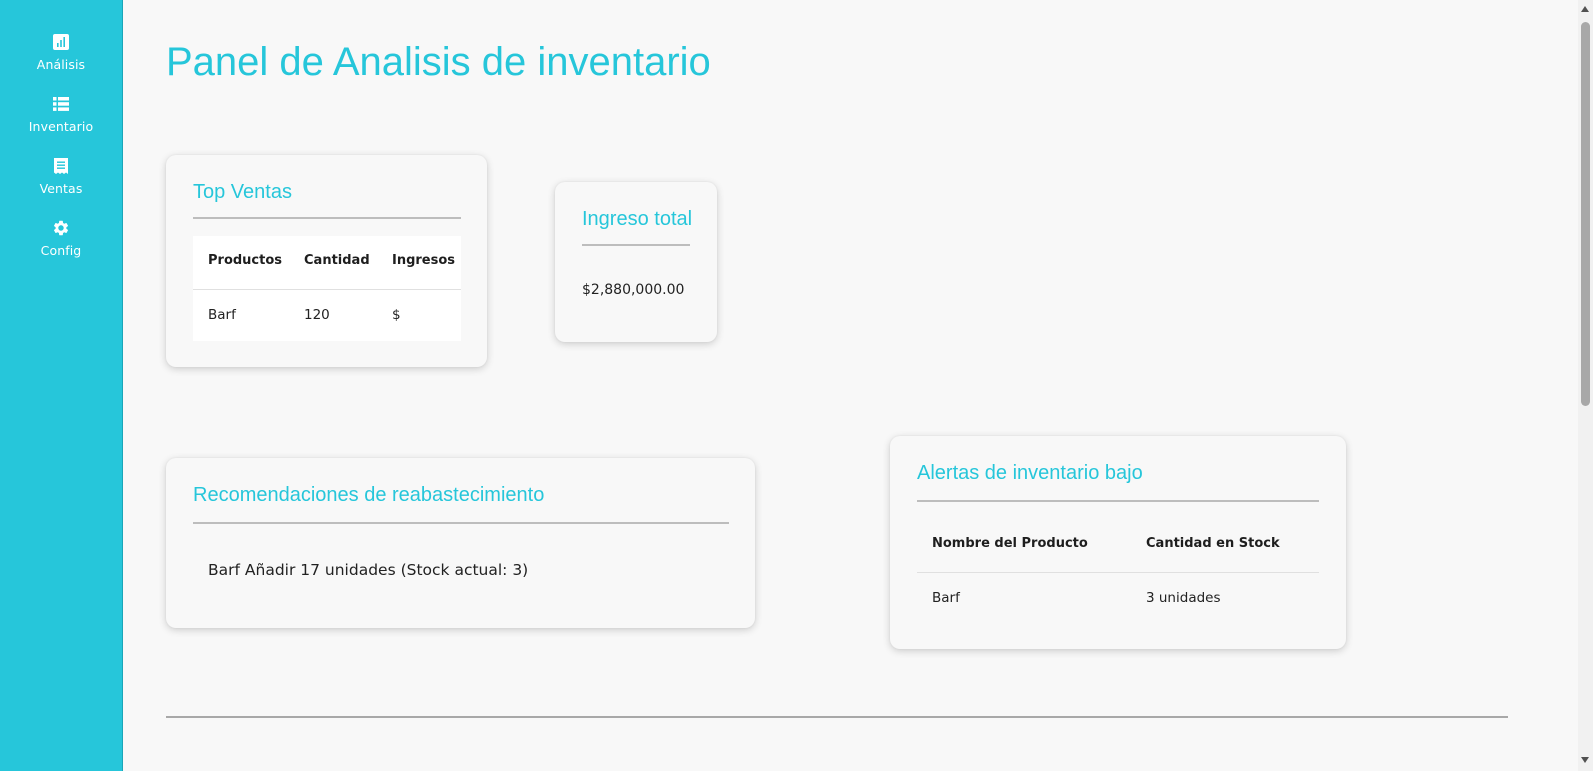 This screenshot has height=771, width=1593. What do you see at coordinates (61, 188) in the screenshot?
I see `sidebar-item-label: Ventas` at bounding box center [61, 188].